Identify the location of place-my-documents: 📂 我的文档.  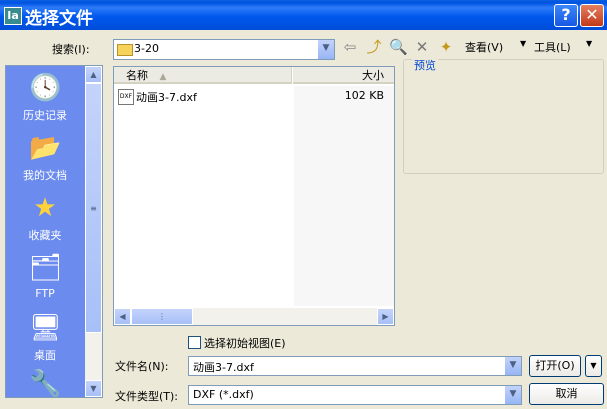
(45, 157).